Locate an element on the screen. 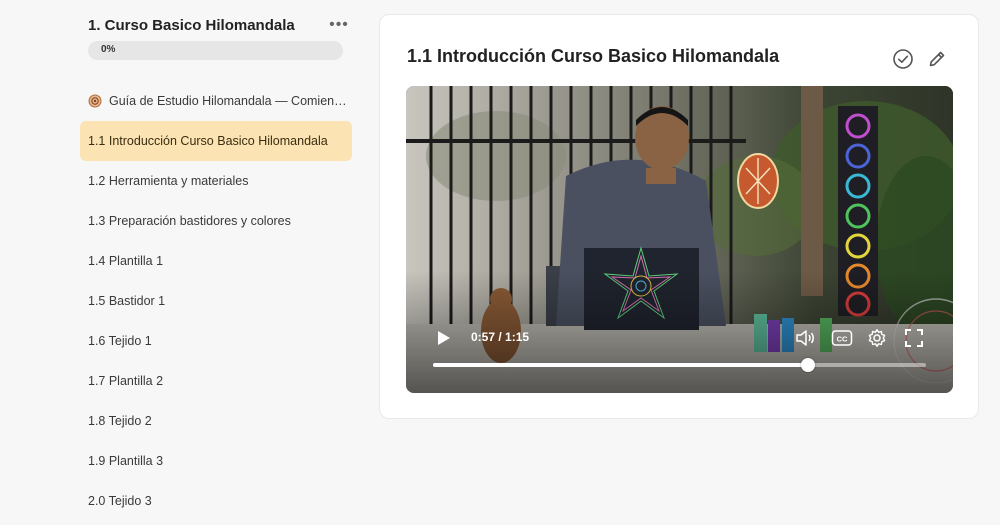 Image resolution: width=1000 pixels, height=525 pixels. lesson-item-2-0: 2.0 Tejido 3 is located at coordinates (216, 501).